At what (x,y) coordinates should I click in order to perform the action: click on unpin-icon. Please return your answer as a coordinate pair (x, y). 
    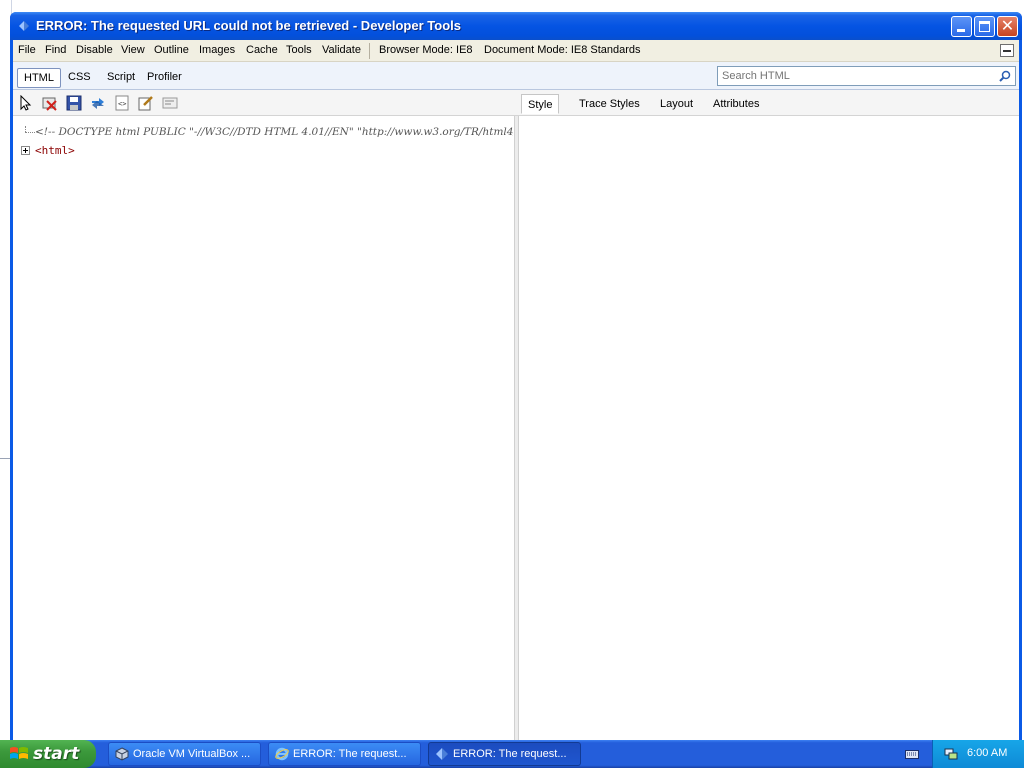
    Looking at the image, I should click on (1007, 51).